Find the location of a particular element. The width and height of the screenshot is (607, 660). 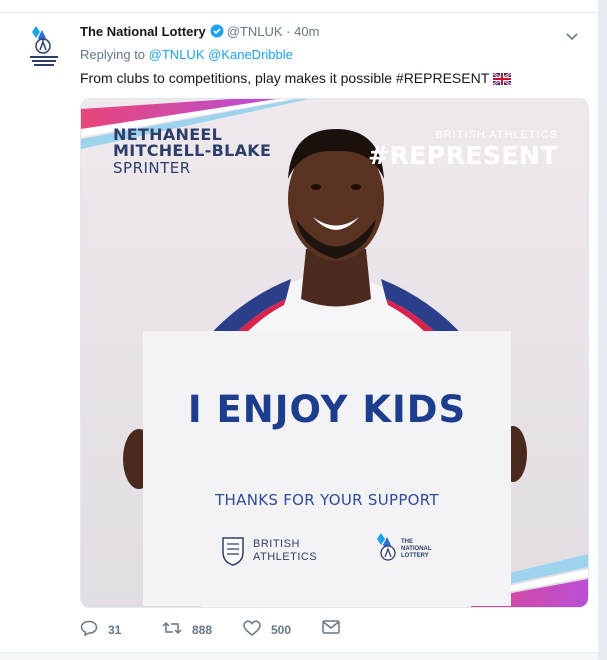

national-lottery-logo-icon is located at coordinates (44, 46).